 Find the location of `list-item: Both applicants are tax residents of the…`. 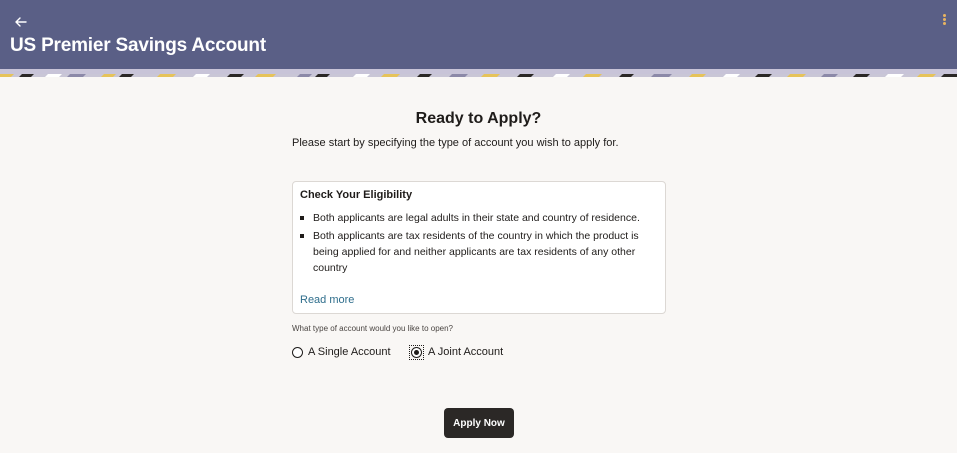

list-item: Both applicants are tax residents of the… is located at coordinates (475, 252).